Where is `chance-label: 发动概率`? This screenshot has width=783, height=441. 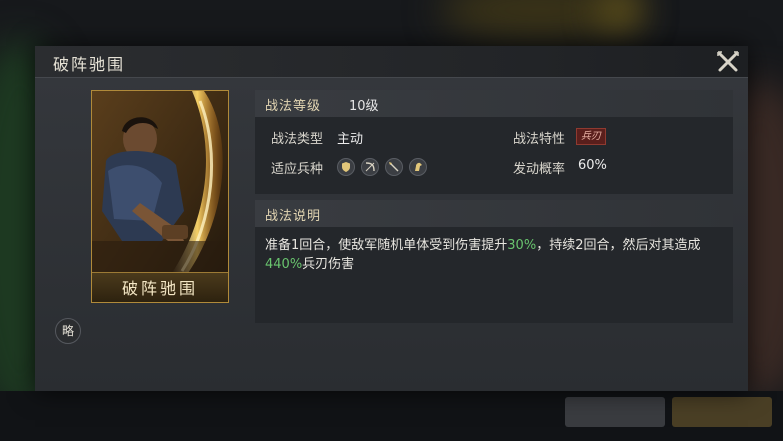
chance-label: 发动概率 is located at coordinates (539, 169).